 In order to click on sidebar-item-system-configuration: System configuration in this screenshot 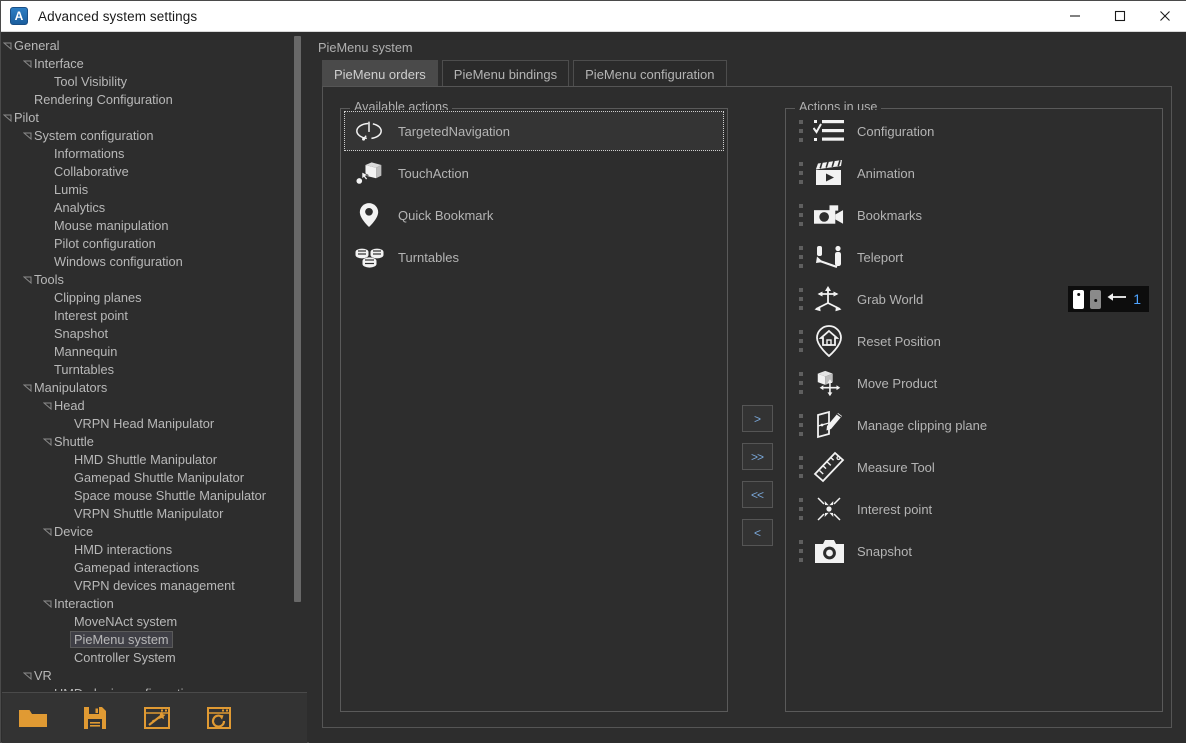, I will do `click(154, 135)`.